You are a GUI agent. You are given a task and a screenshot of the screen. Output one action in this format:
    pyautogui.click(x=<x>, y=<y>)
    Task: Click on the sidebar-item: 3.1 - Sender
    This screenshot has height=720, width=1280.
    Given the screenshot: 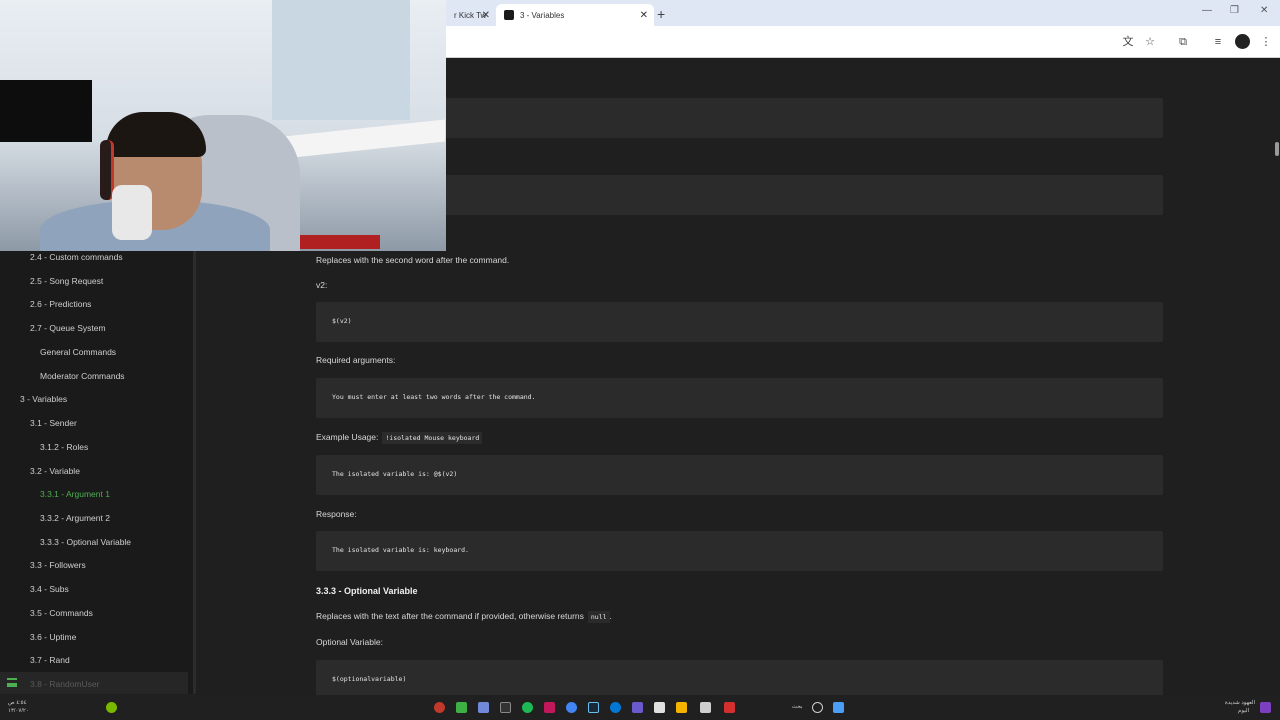 What is the action you would take?
    pyautogui.click(x=53, y=423)
    